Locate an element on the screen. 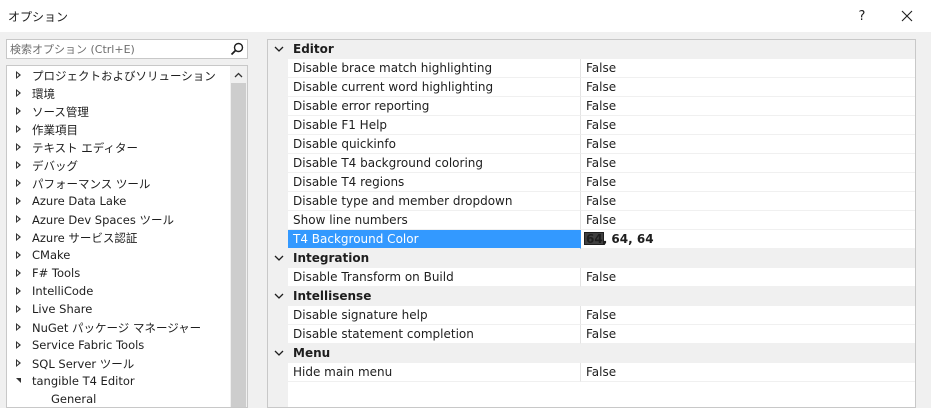 The width and height of the screenshot is (931, 408). tree-item-work-items: 作業項目 is located at coordinates (119, 129).